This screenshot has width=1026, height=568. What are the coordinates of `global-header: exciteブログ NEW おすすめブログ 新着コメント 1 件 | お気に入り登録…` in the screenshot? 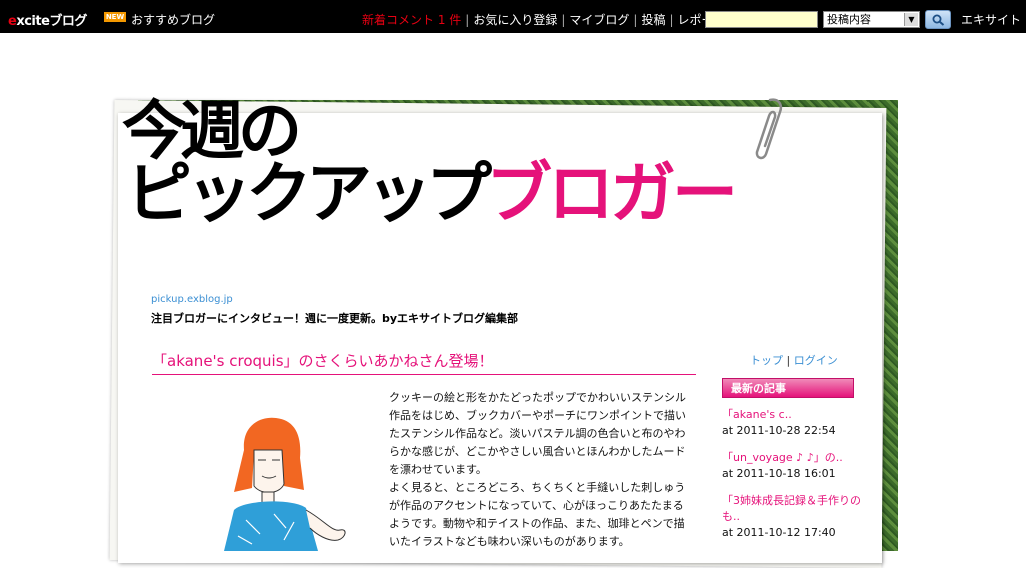 It's located at (513, 16).